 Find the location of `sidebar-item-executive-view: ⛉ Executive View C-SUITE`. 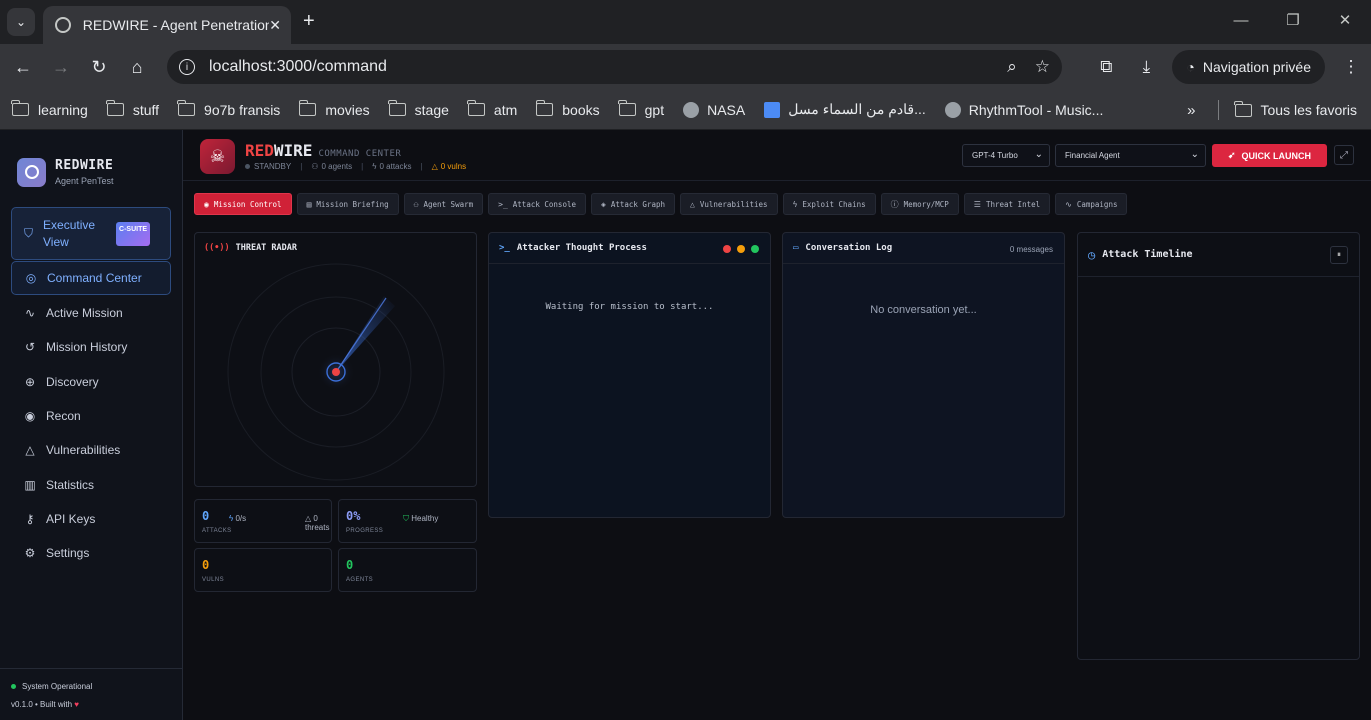

sidebar-item-executive-view: ⛉ Executive View C-SUITE is located at coordinates (91, 233).